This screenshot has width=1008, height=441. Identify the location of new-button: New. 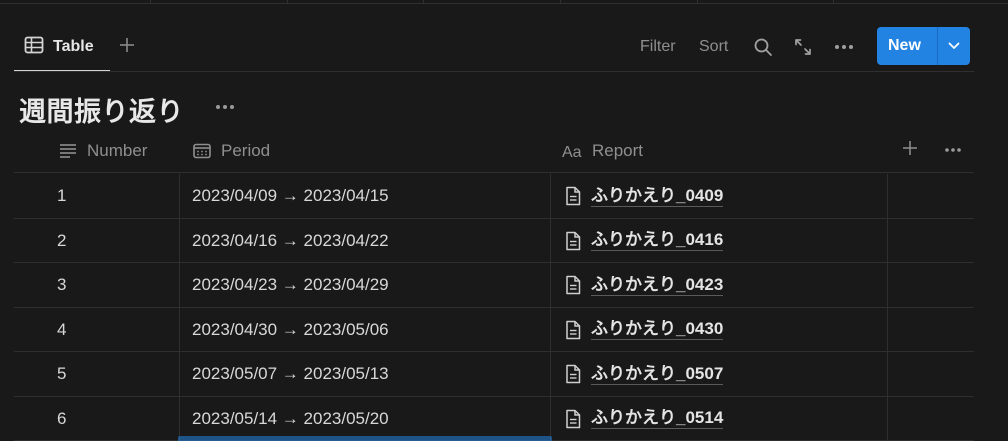
(923, 46).